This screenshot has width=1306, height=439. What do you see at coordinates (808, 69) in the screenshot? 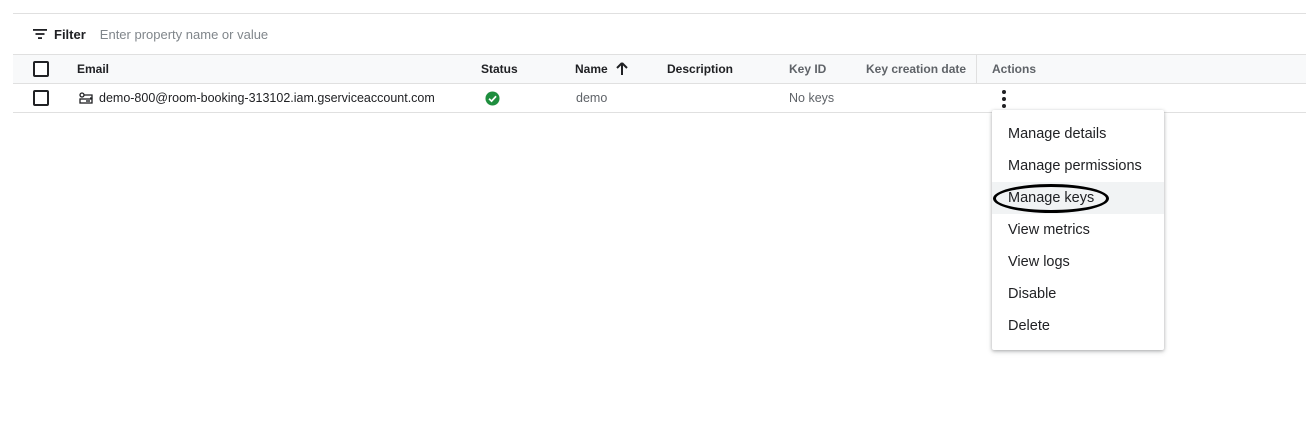
I see `header-key-id: Key ID` at bounding box center [808, 69].